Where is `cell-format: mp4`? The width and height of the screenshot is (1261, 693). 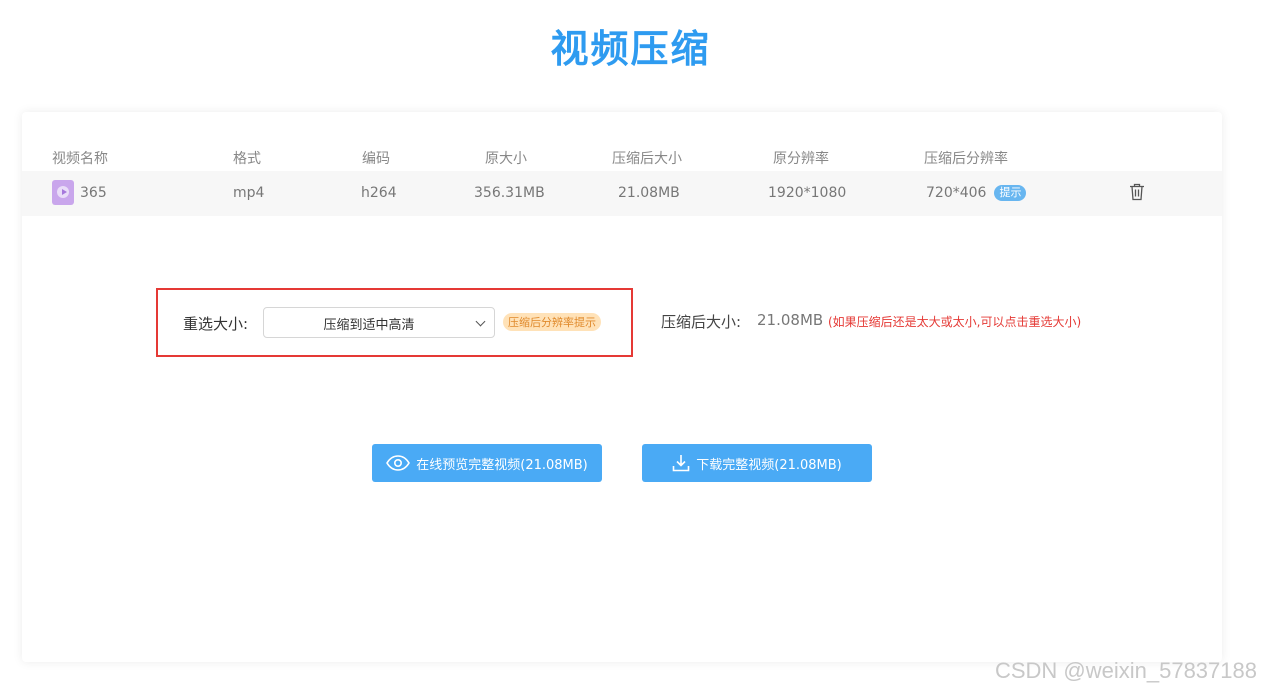 cell-format: mp4 is located at coordinates (249, 193).